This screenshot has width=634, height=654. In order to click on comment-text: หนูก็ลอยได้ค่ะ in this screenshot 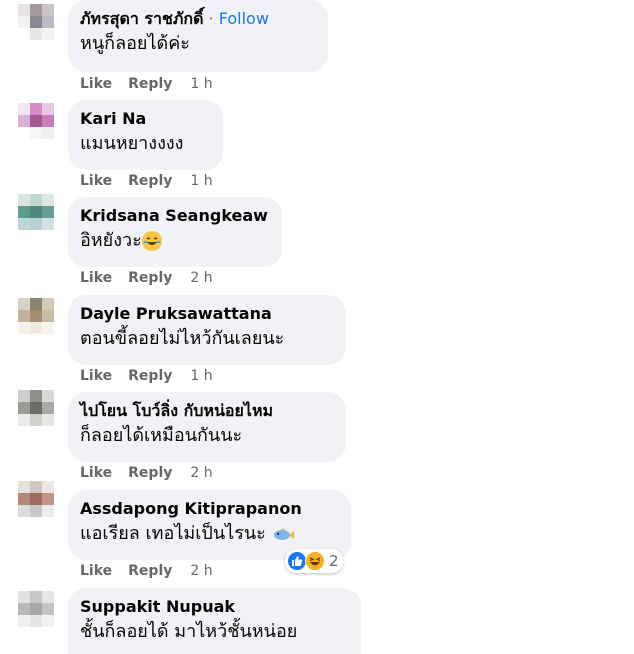, I will do `click(135, 43)`.